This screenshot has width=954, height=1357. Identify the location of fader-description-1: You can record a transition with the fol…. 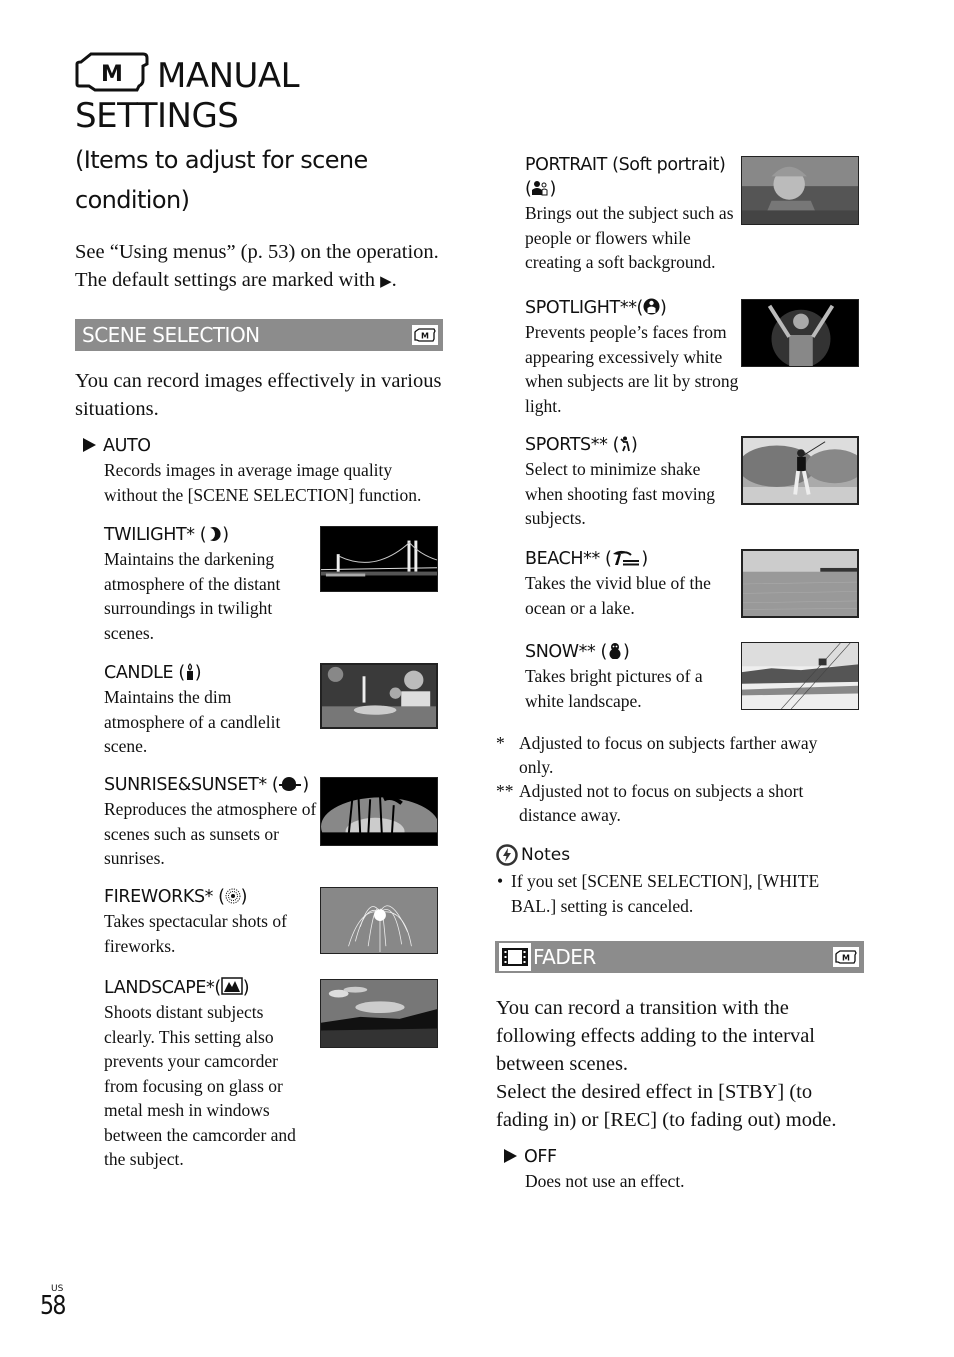
(655, 1036).